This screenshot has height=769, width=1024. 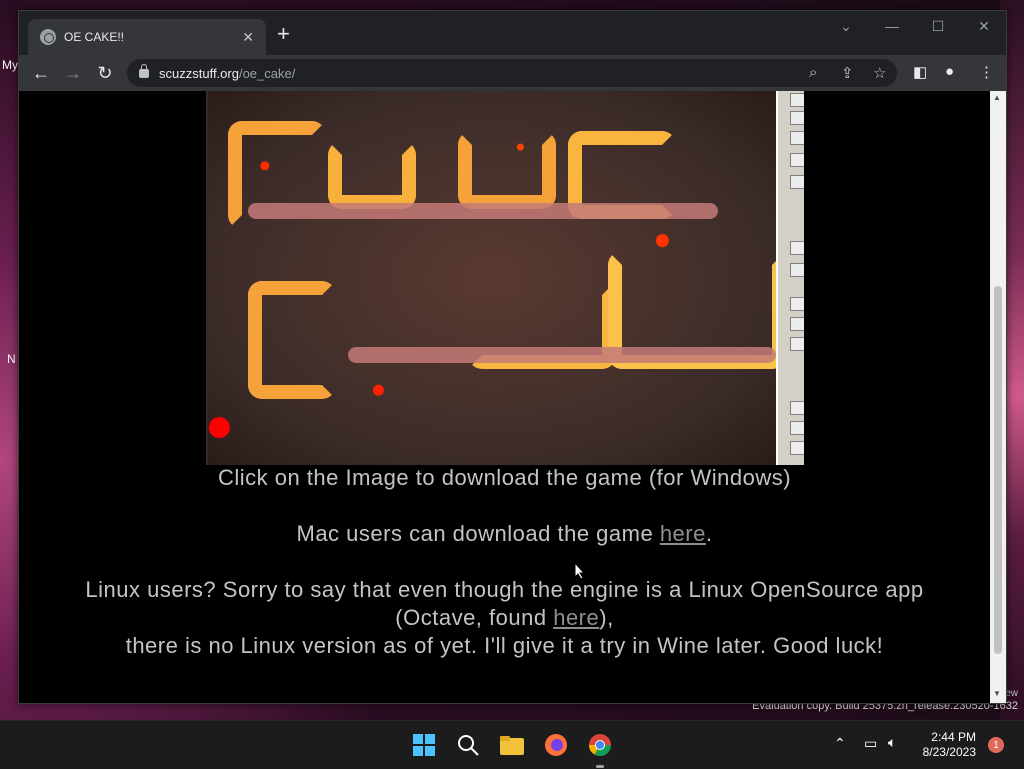 I want to click on page-scrollbar: ▲ ▼, so click(x=998, y=397).